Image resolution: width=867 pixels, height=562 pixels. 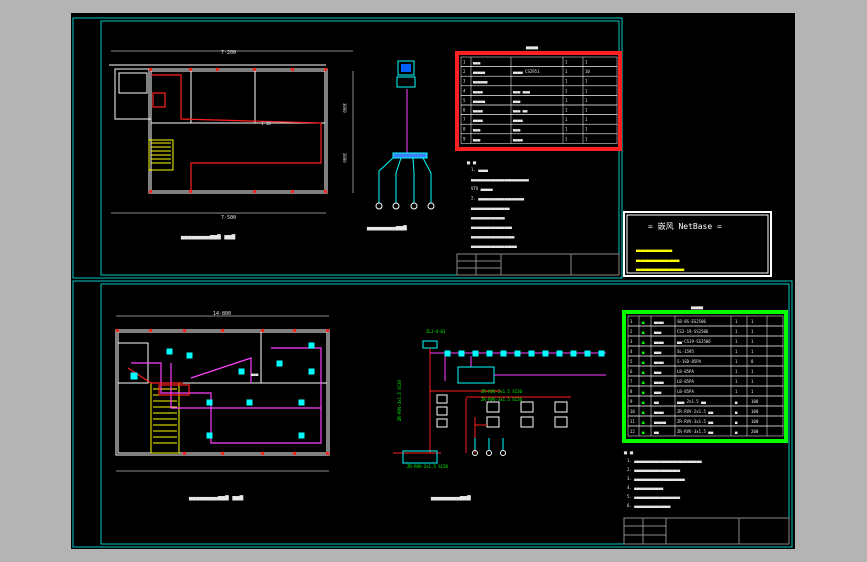 What do you see at coordinates (632, 421) in the screenshot?
I see `table-cell: 11` at bounding box center [632, 421].